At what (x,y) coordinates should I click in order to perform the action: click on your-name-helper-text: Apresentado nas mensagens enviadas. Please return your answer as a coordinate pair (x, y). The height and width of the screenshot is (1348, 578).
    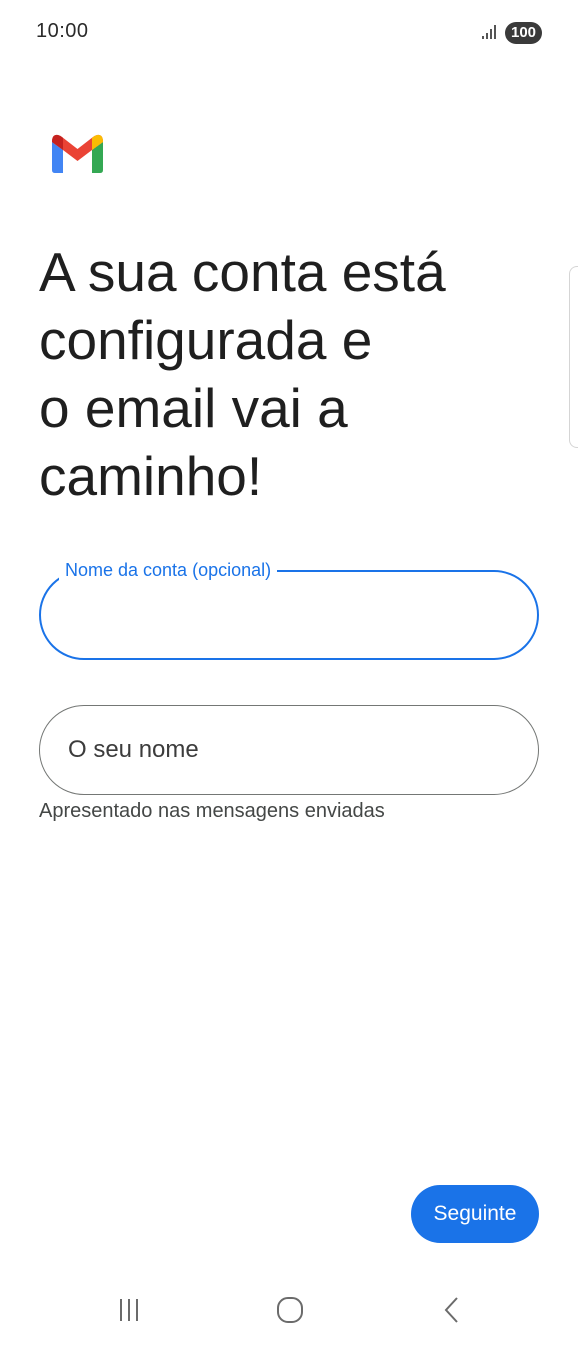
    Looking at the image, I should click on (212, 811).